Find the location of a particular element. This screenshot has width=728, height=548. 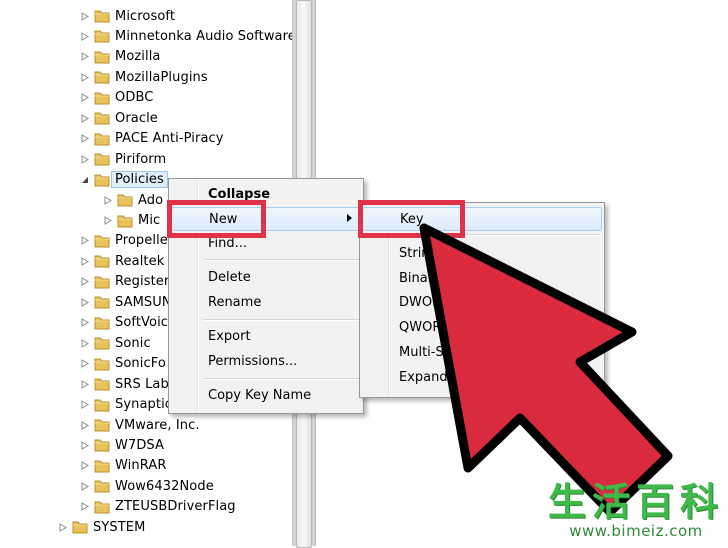

watermark-chinese-text: 生活百科 is located at coordinates (635, 502).